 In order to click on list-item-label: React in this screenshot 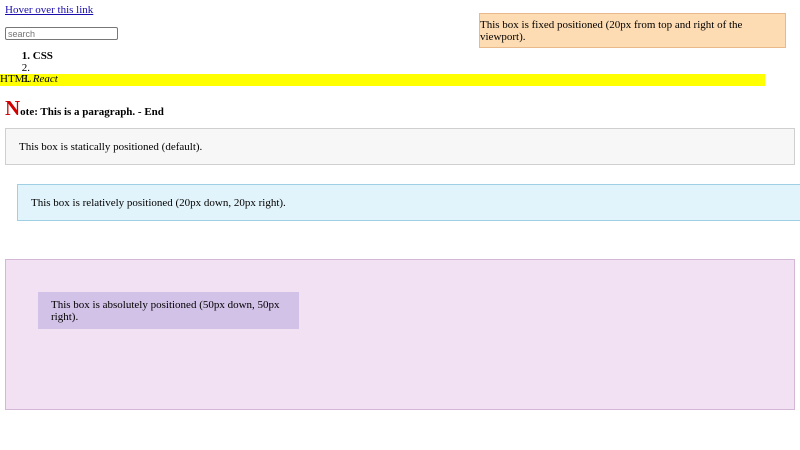, I will do `click(45, 79)`.